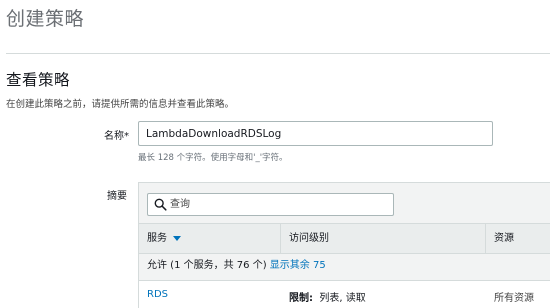 The image size is (550, 308). Describe the element at coordinates (342, 298) in the screenshot. I see `access-detail: 列表, 读取` at that location.